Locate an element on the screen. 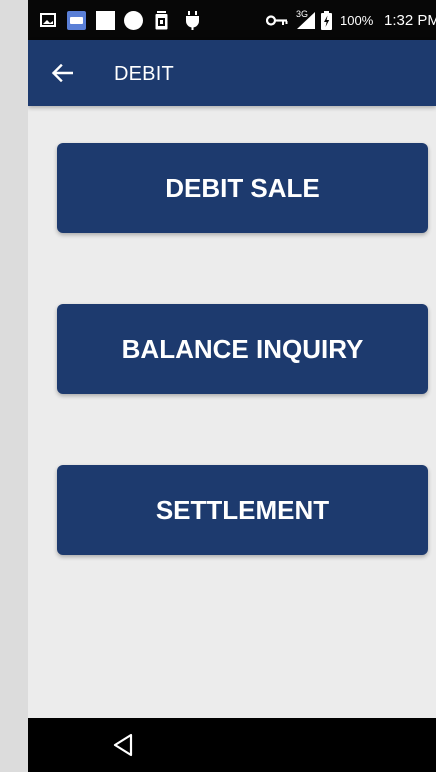 The width and height of the screenshot is (436, 772). square-icon is located at coordinates (105, 20).